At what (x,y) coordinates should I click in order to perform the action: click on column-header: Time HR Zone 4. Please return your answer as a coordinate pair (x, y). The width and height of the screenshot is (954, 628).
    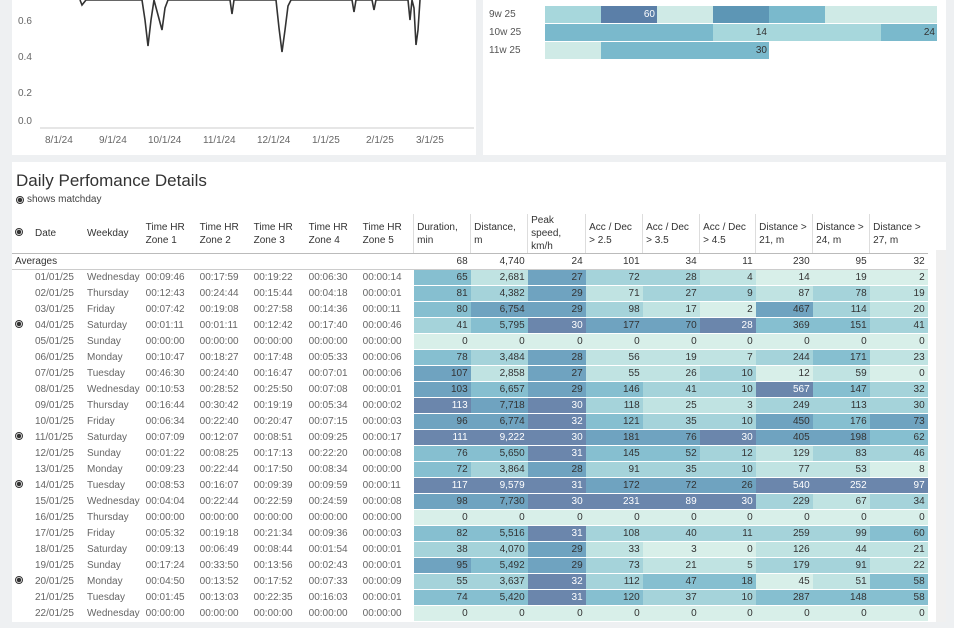
    Looking at the image, I should click on (332, 234).